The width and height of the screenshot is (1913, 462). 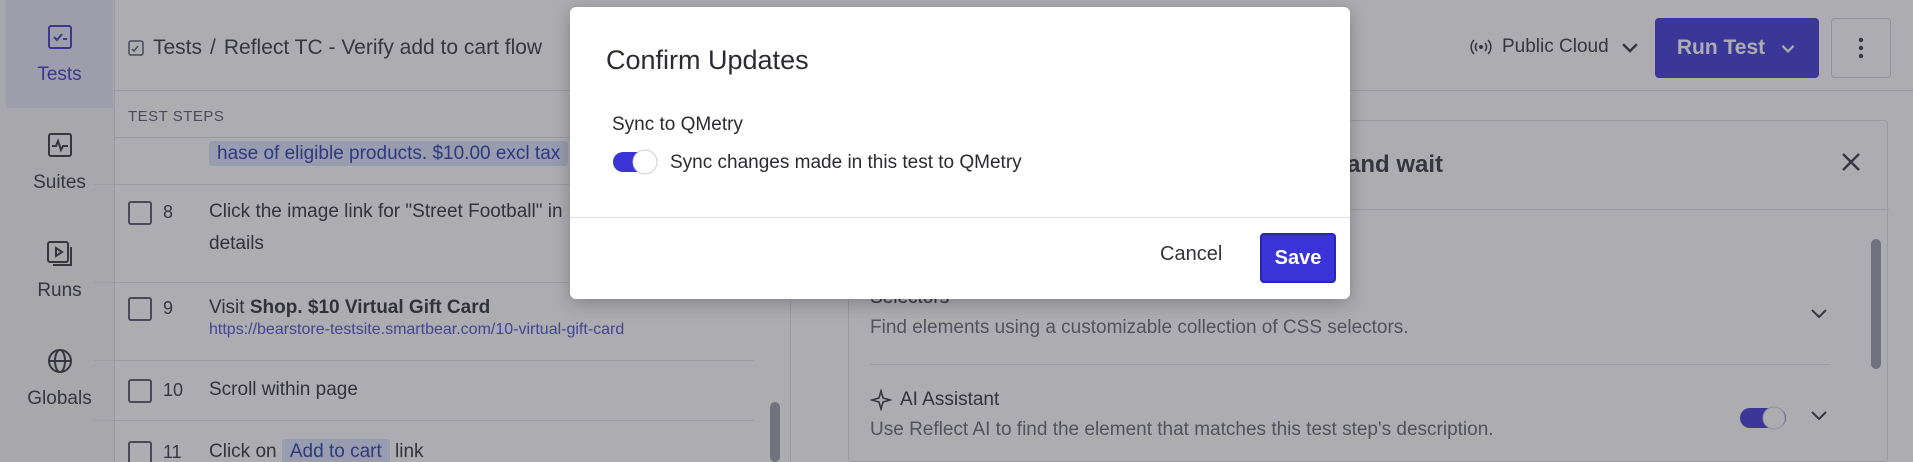 I want to click on sync-toggle-label: Sync changes made in this test to QMetry, so click(x=846, y=162).